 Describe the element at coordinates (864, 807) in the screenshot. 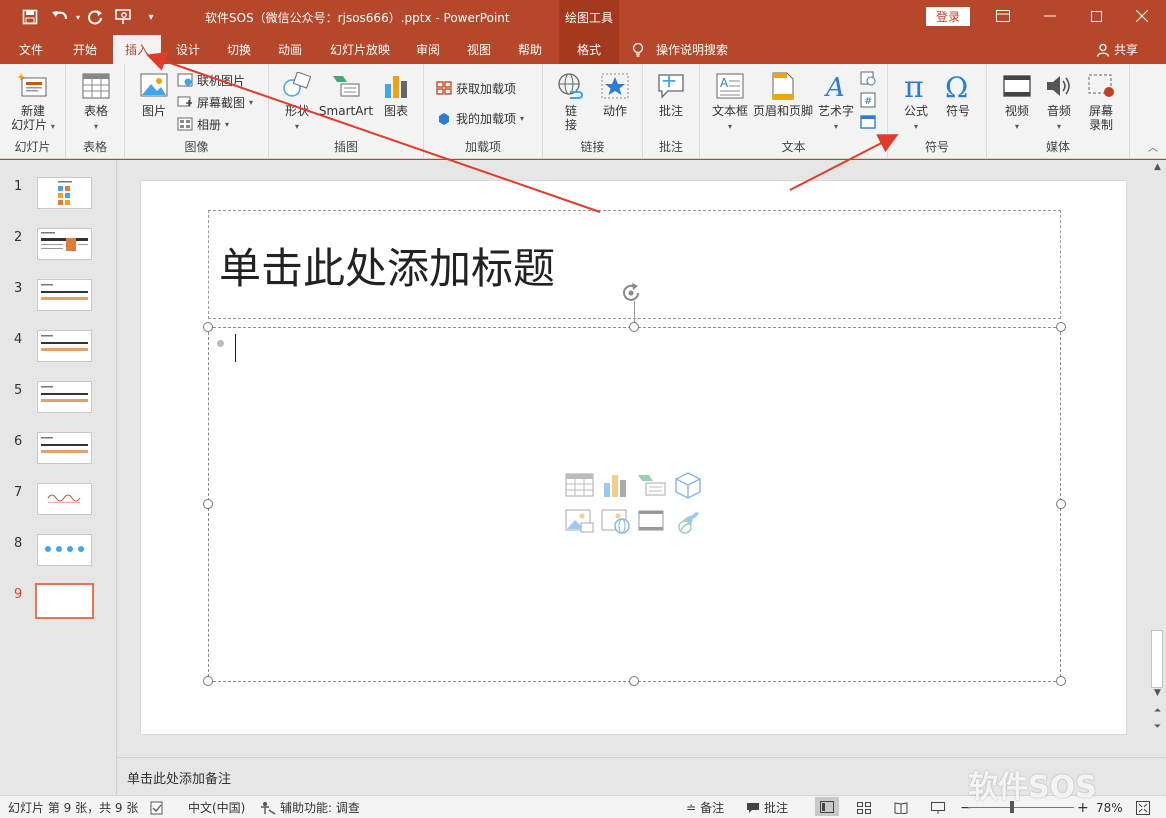

I see `slide-sorter-icon` at that location.